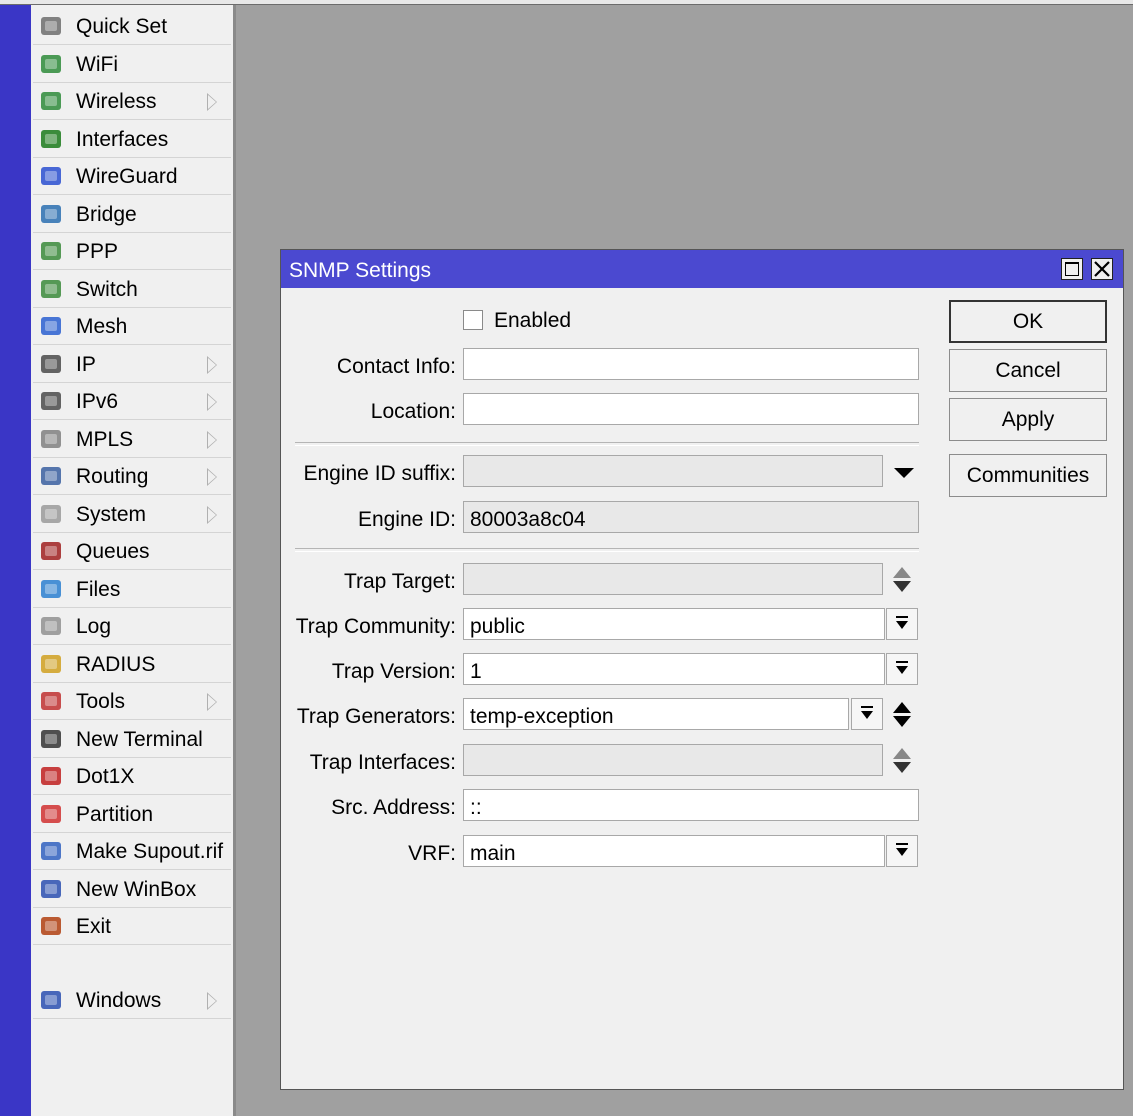  Describe the element at coordinates (674, 624) in the screenshot. I see `trap-community-field: public` at that location.